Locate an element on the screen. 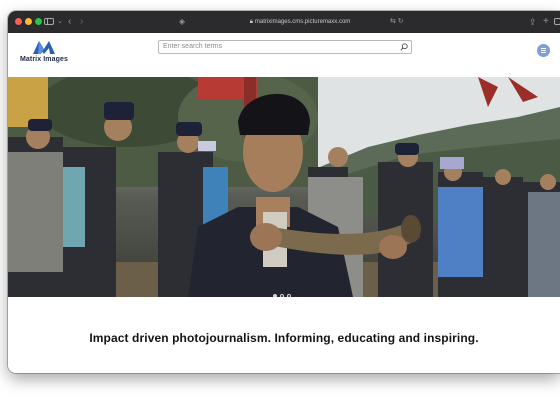 The image size is (560, 400). search-input: Enter search terms is located at coordinates (285, 47).